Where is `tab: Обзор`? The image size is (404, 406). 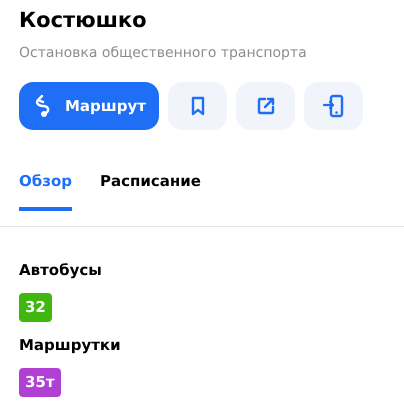 tab: Обзор is located at coordinates (45, 190).